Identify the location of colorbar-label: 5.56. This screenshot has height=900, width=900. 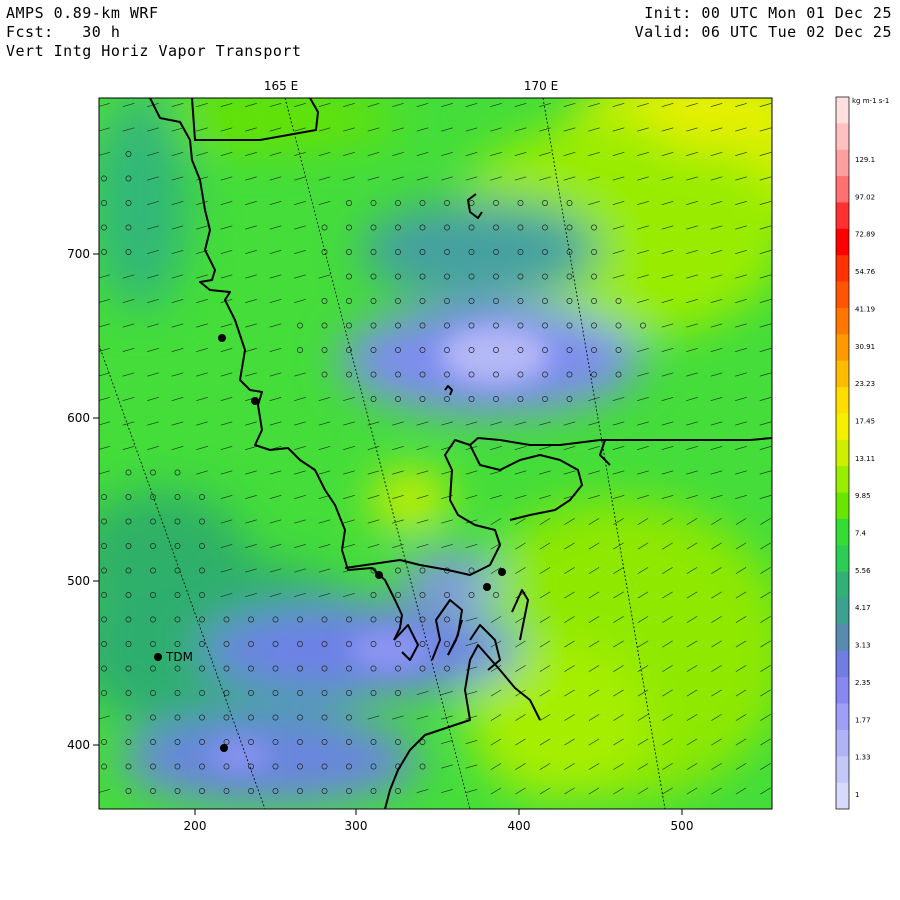
(863, 571).